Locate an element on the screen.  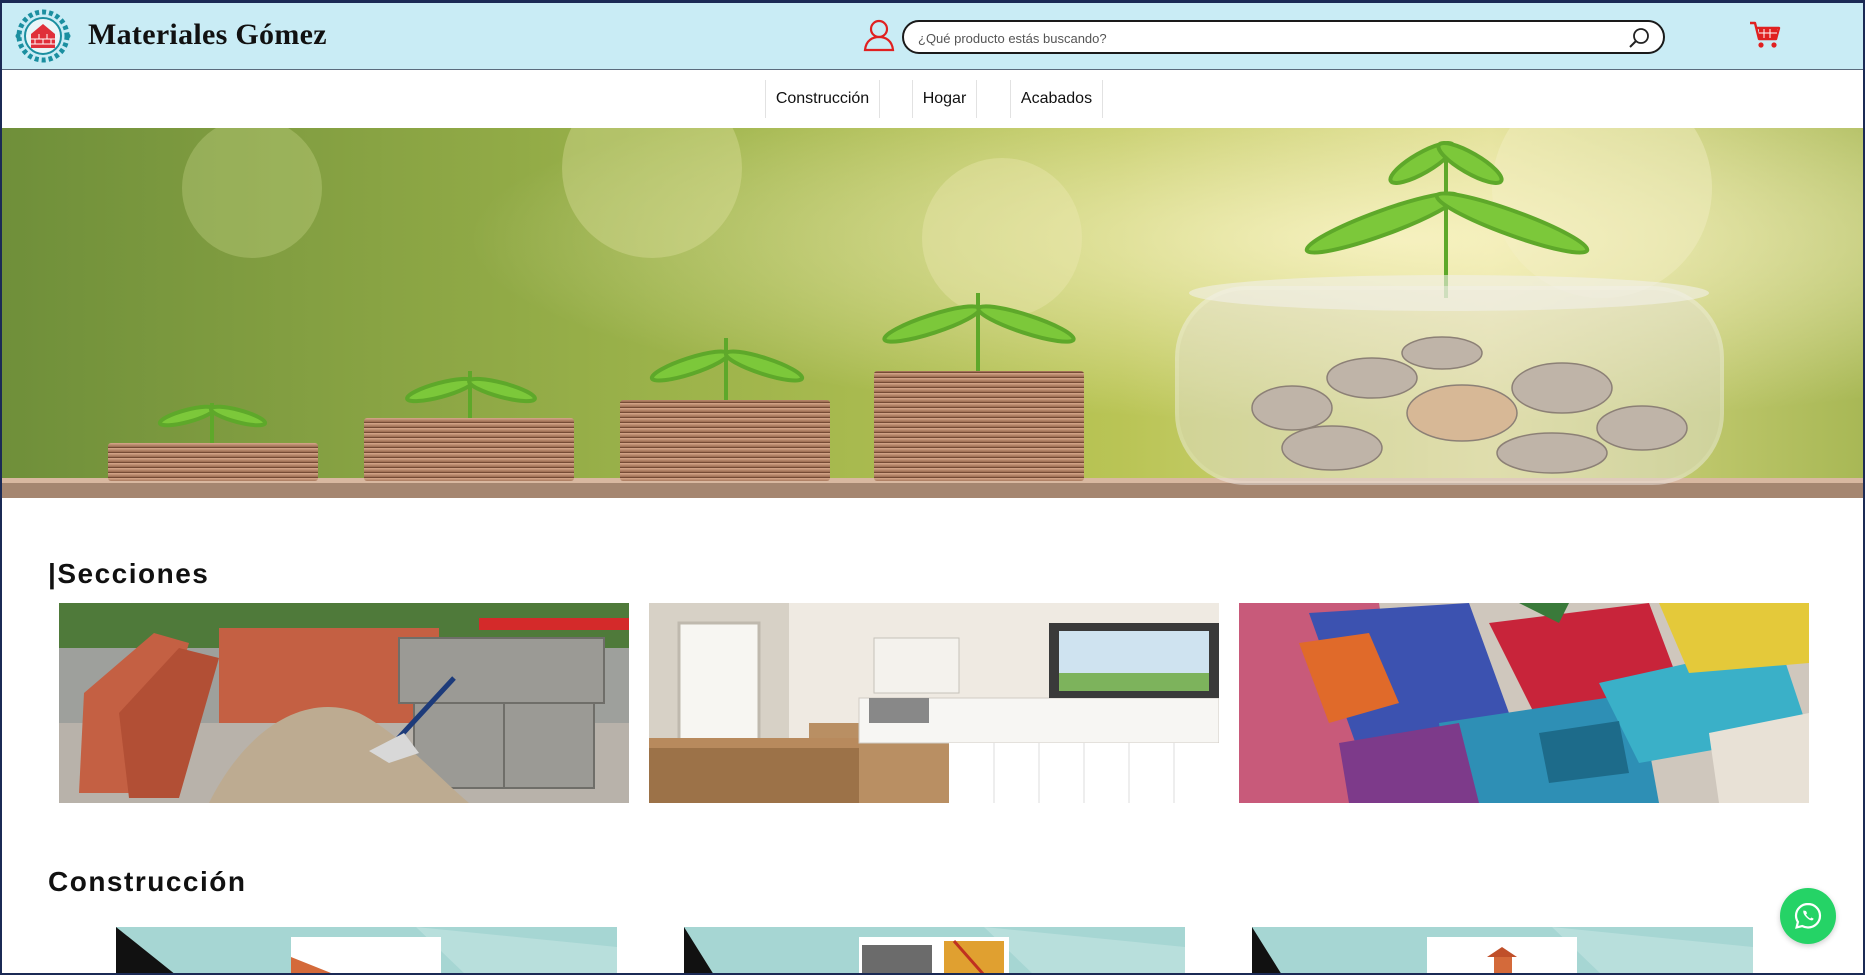
logo-icon is located at coordinates (43, 36).